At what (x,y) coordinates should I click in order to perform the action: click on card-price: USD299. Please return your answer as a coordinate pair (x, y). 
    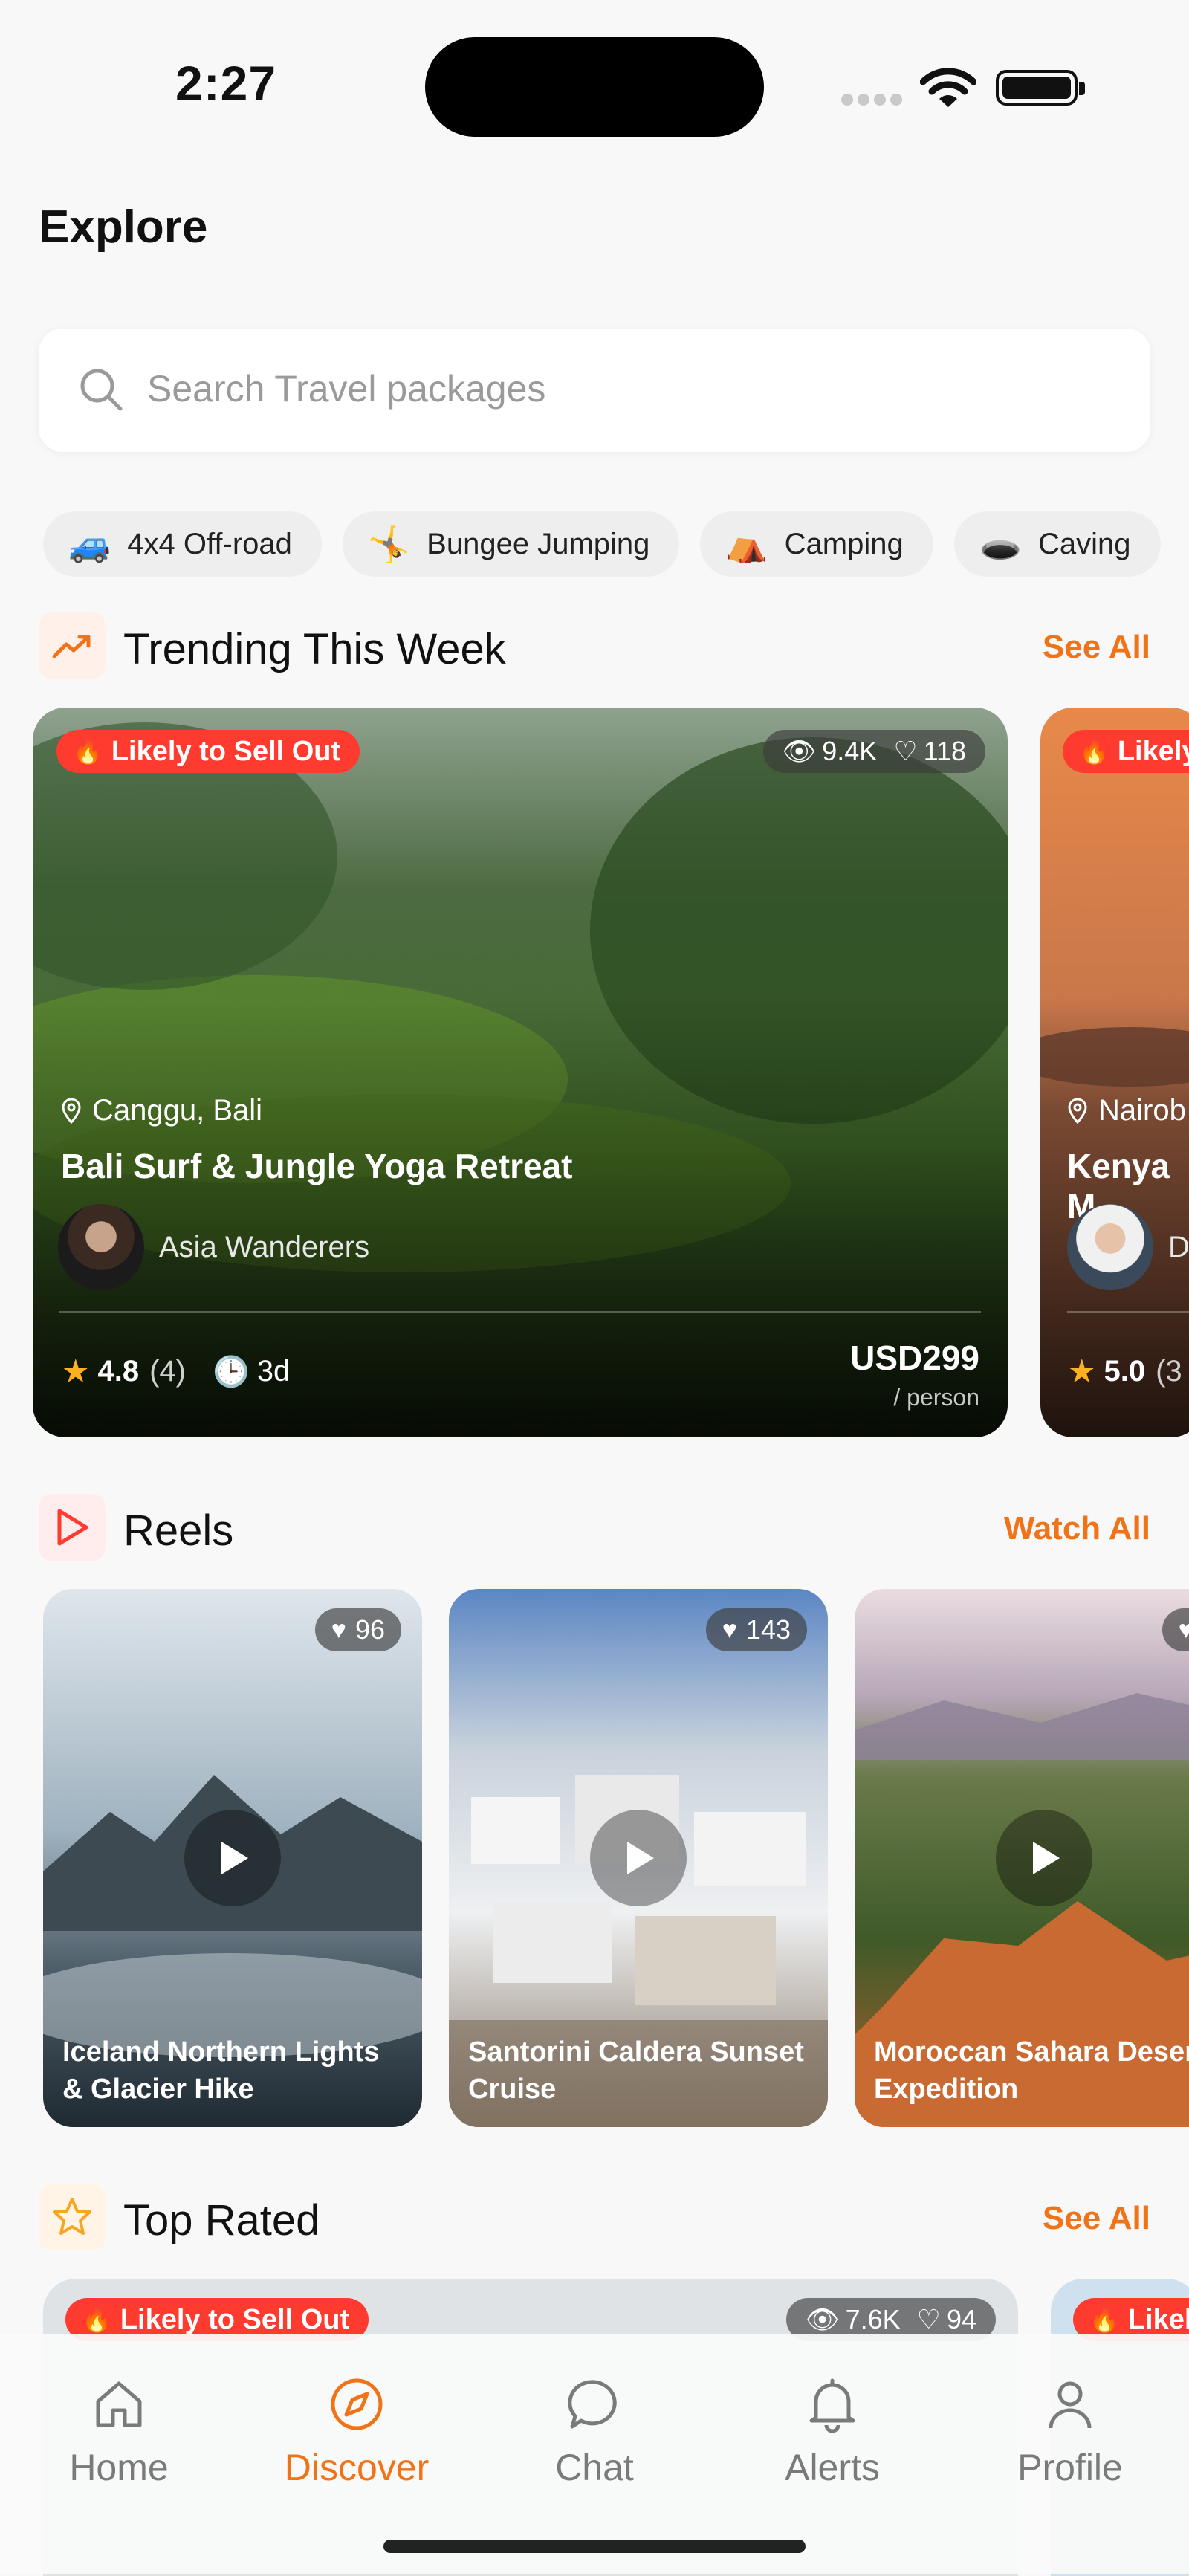
    Looking at the image, I should click on (915, 1358).